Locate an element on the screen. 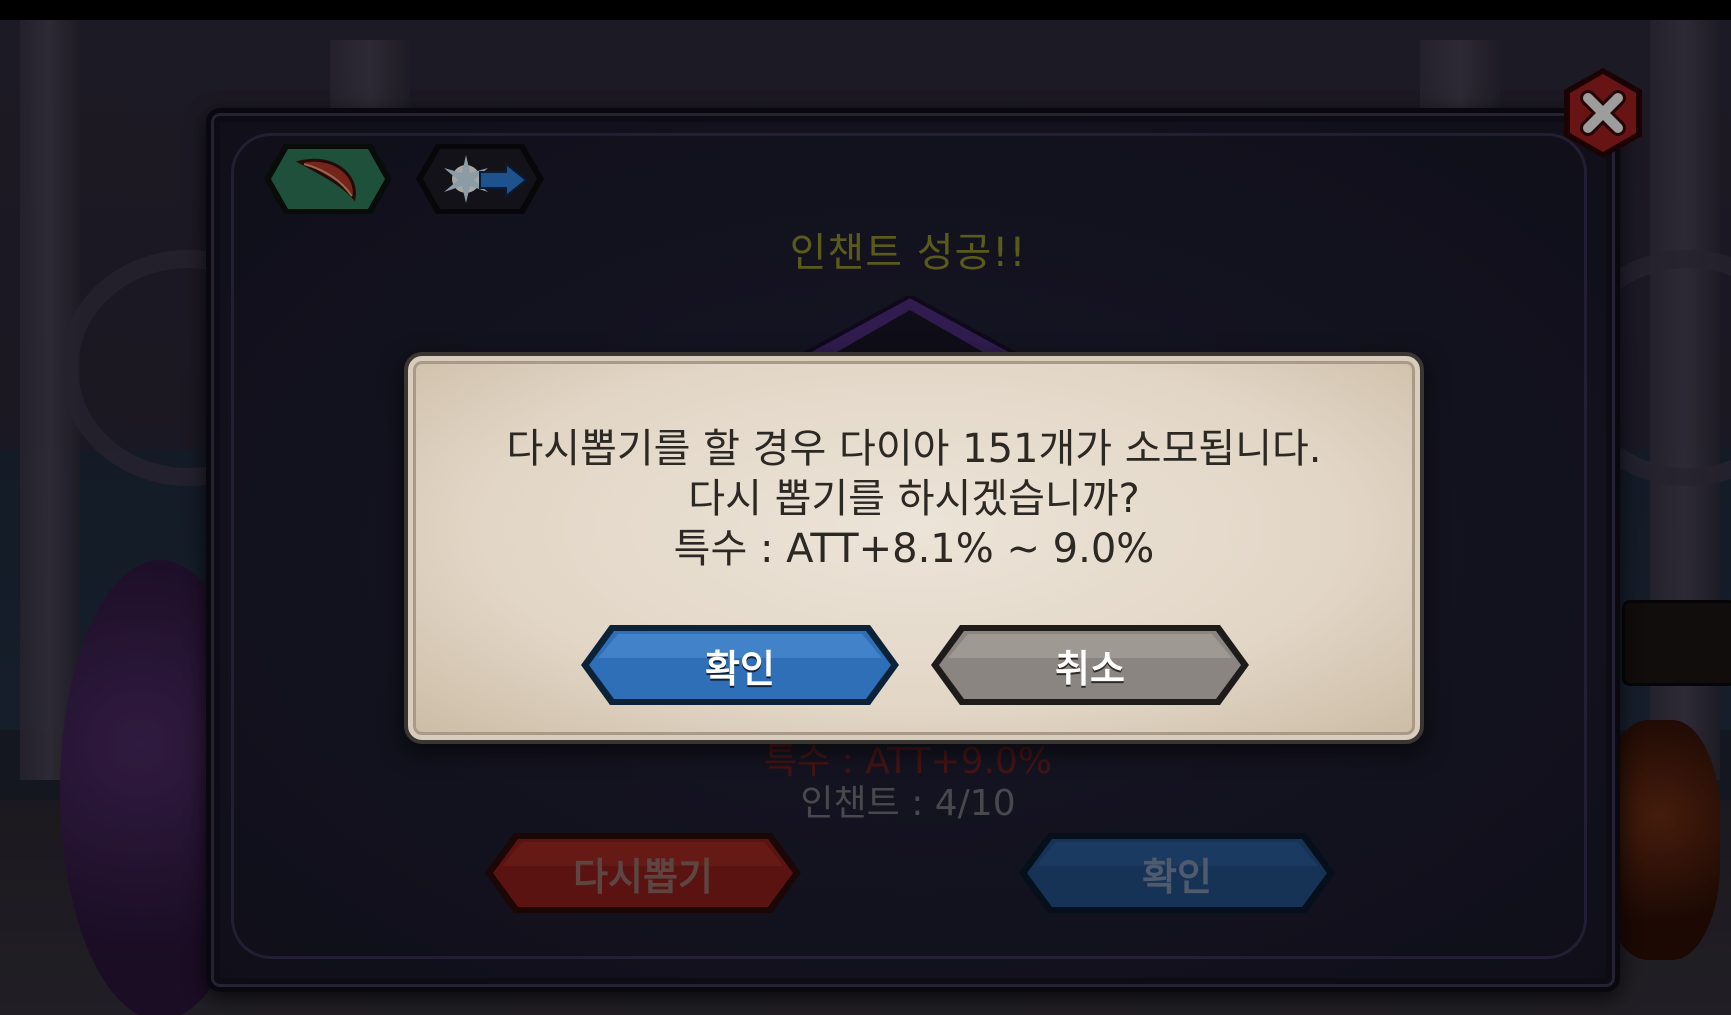 The image size is (1731, 1015). confirm-button-label: 확인 is located at coordinates (1177, 876).